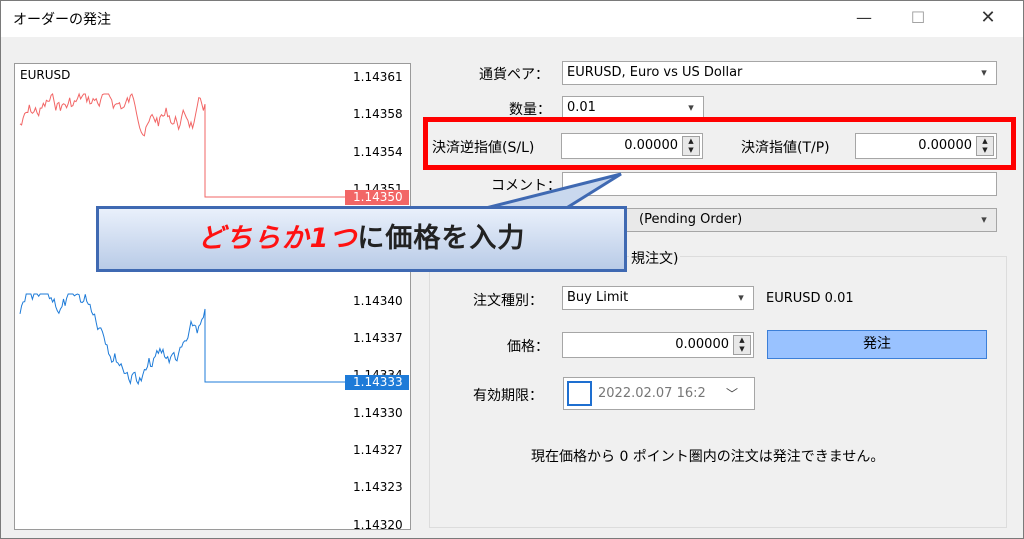  I want to click on annotation-text-rest: に価格を入力, so click(441, 238).